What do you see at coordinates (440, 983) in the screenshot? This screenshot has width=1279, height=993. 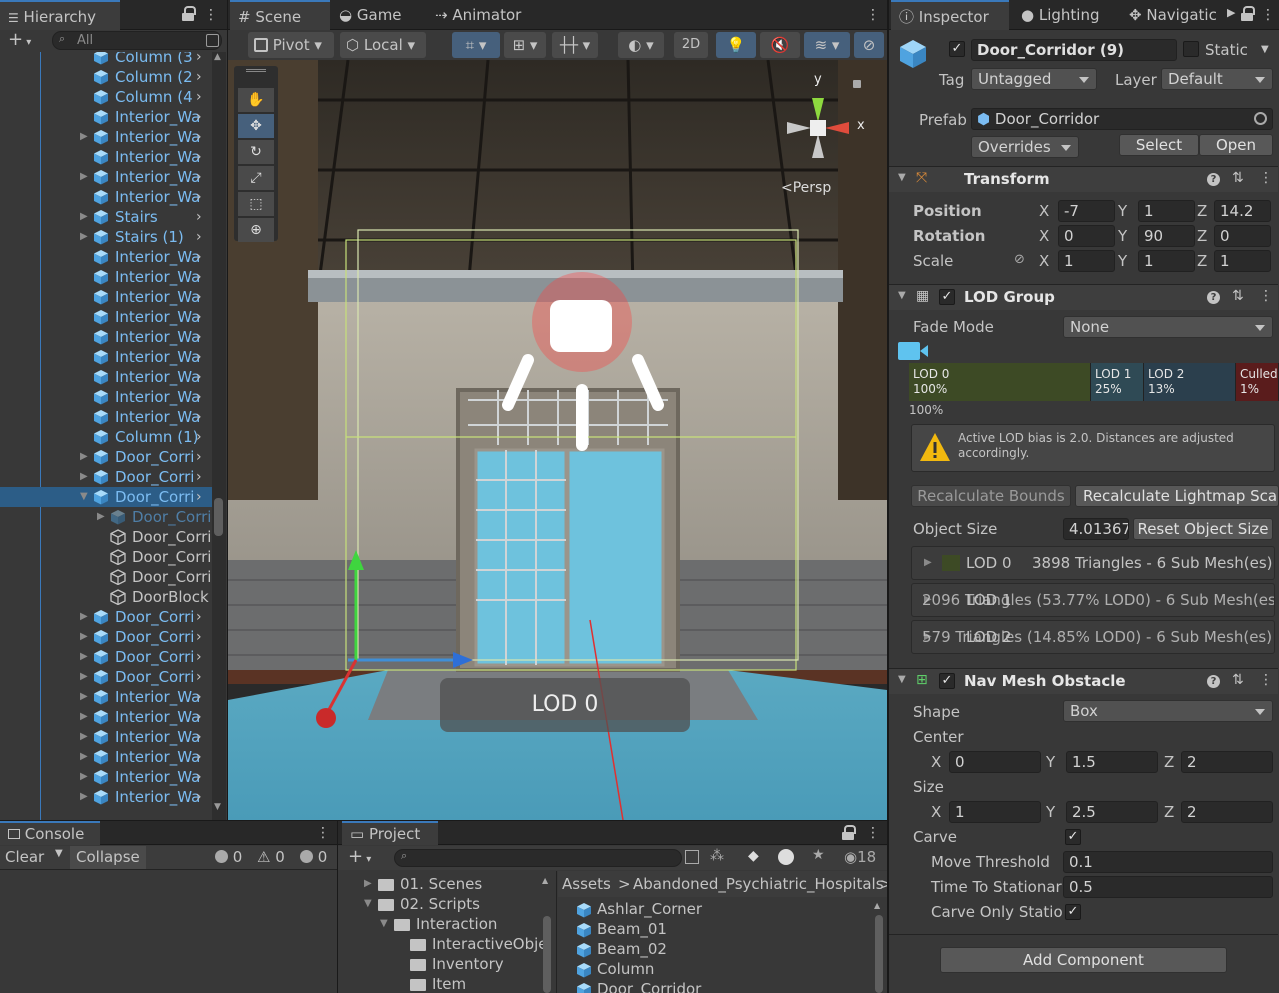 I see `folder-tree-item: Item` at bounding box center [440, 983].